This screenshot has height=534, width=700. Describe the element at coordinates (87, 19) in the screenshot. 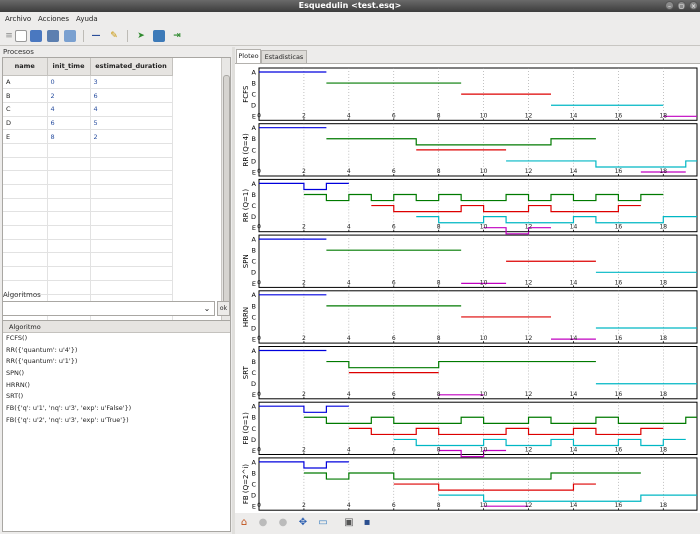

I see `menu-ayuda: Ayuda` at that location.